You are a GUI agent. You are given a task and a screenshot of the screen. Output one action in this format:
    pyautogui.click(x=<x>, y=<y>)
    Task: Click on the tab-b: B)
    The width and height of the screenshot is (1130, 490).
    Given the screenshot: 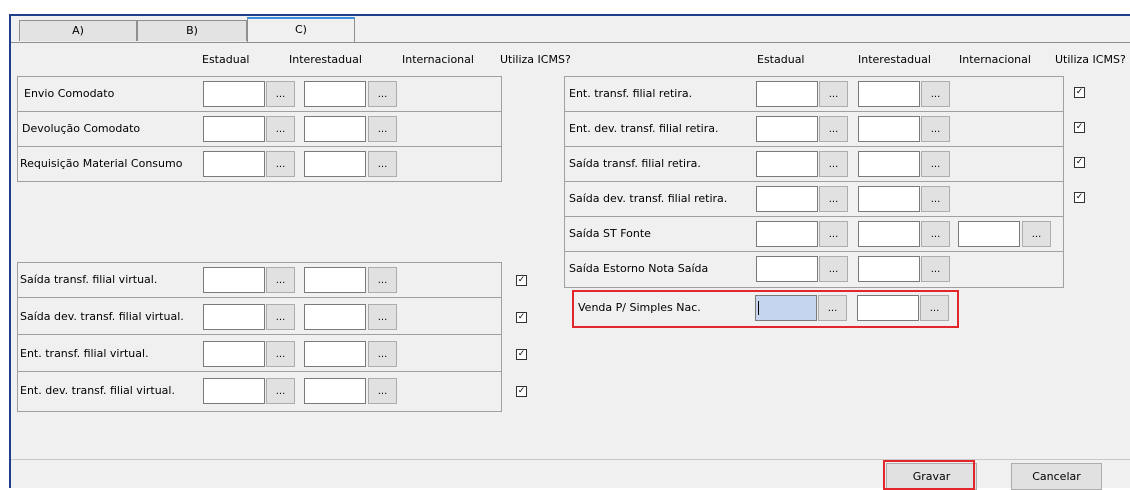 What is the action you would take?
    pyautogui.click(x=192, y=30)
    